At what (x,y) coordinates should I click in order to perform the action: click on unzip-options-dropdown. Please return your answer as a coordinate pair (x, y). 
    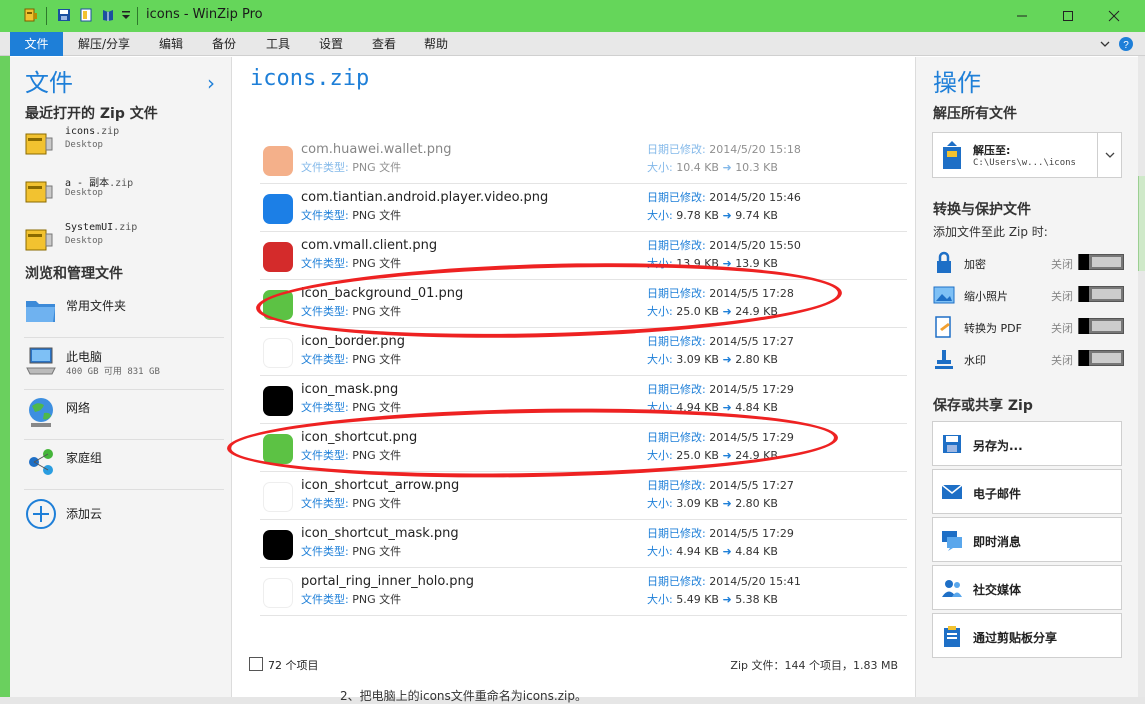
    Looking at the image, I should click on (1109, 155).